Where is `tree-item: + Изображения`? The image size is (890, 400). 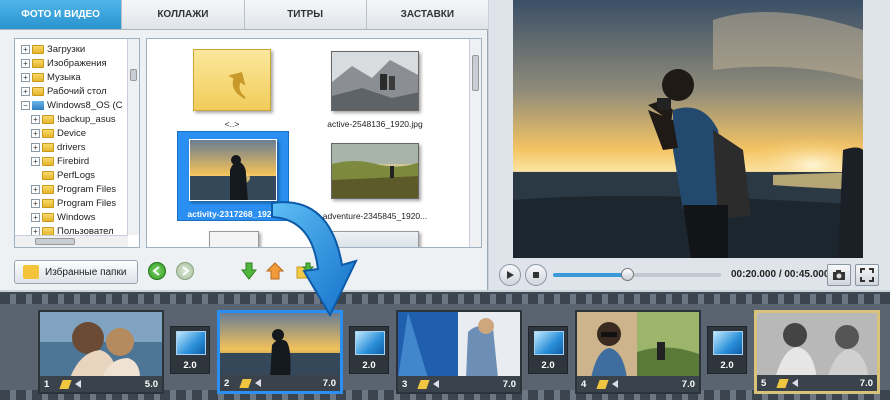
tree-item: + Изображения is located at coordinates (64, 63).